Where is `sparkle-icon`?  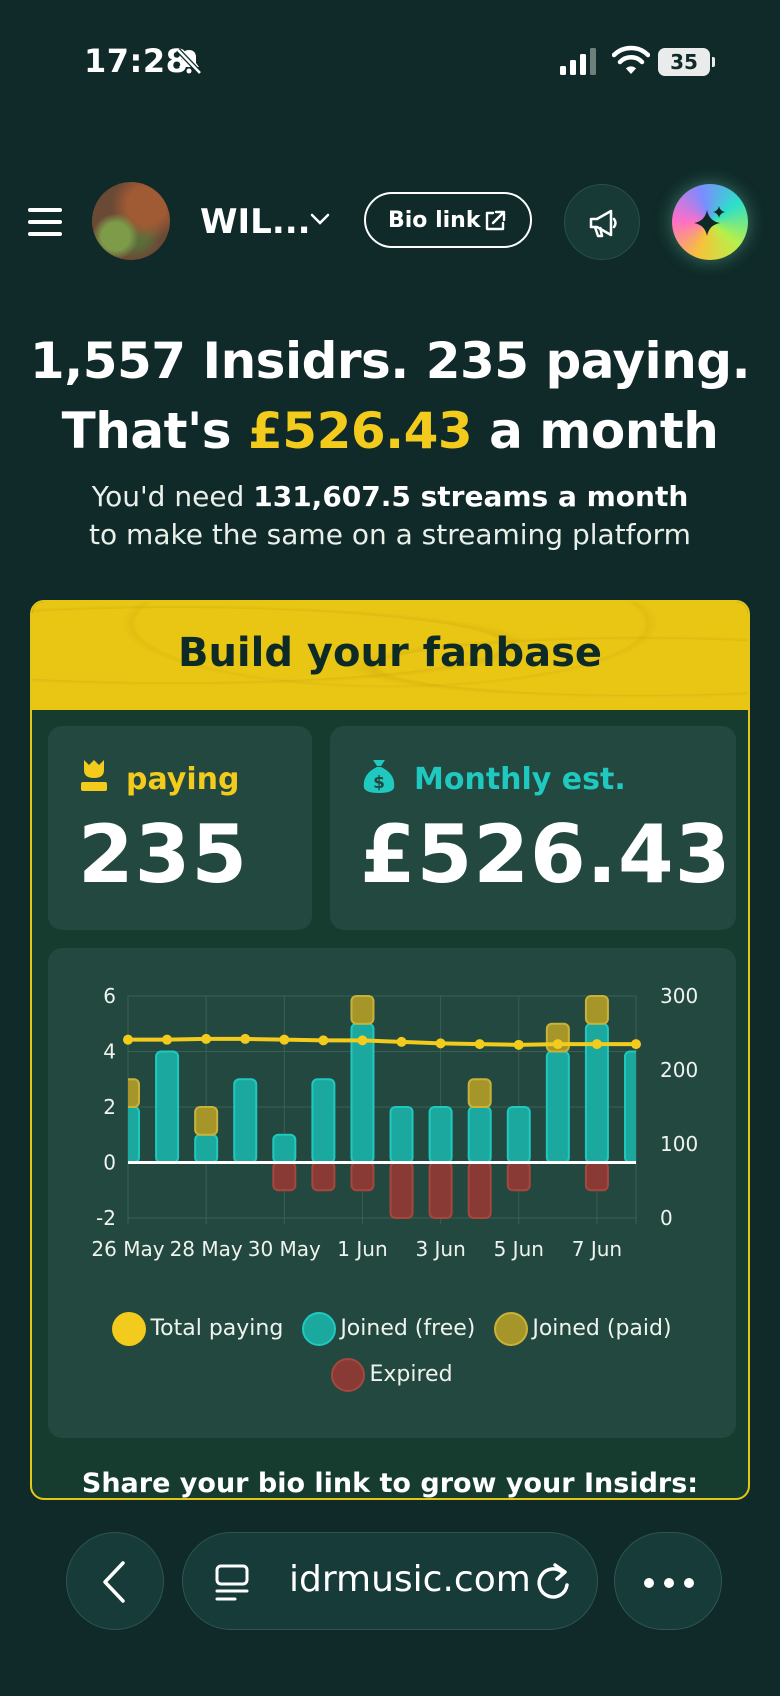 sparkle-icon is located at coordinates (709, 221).